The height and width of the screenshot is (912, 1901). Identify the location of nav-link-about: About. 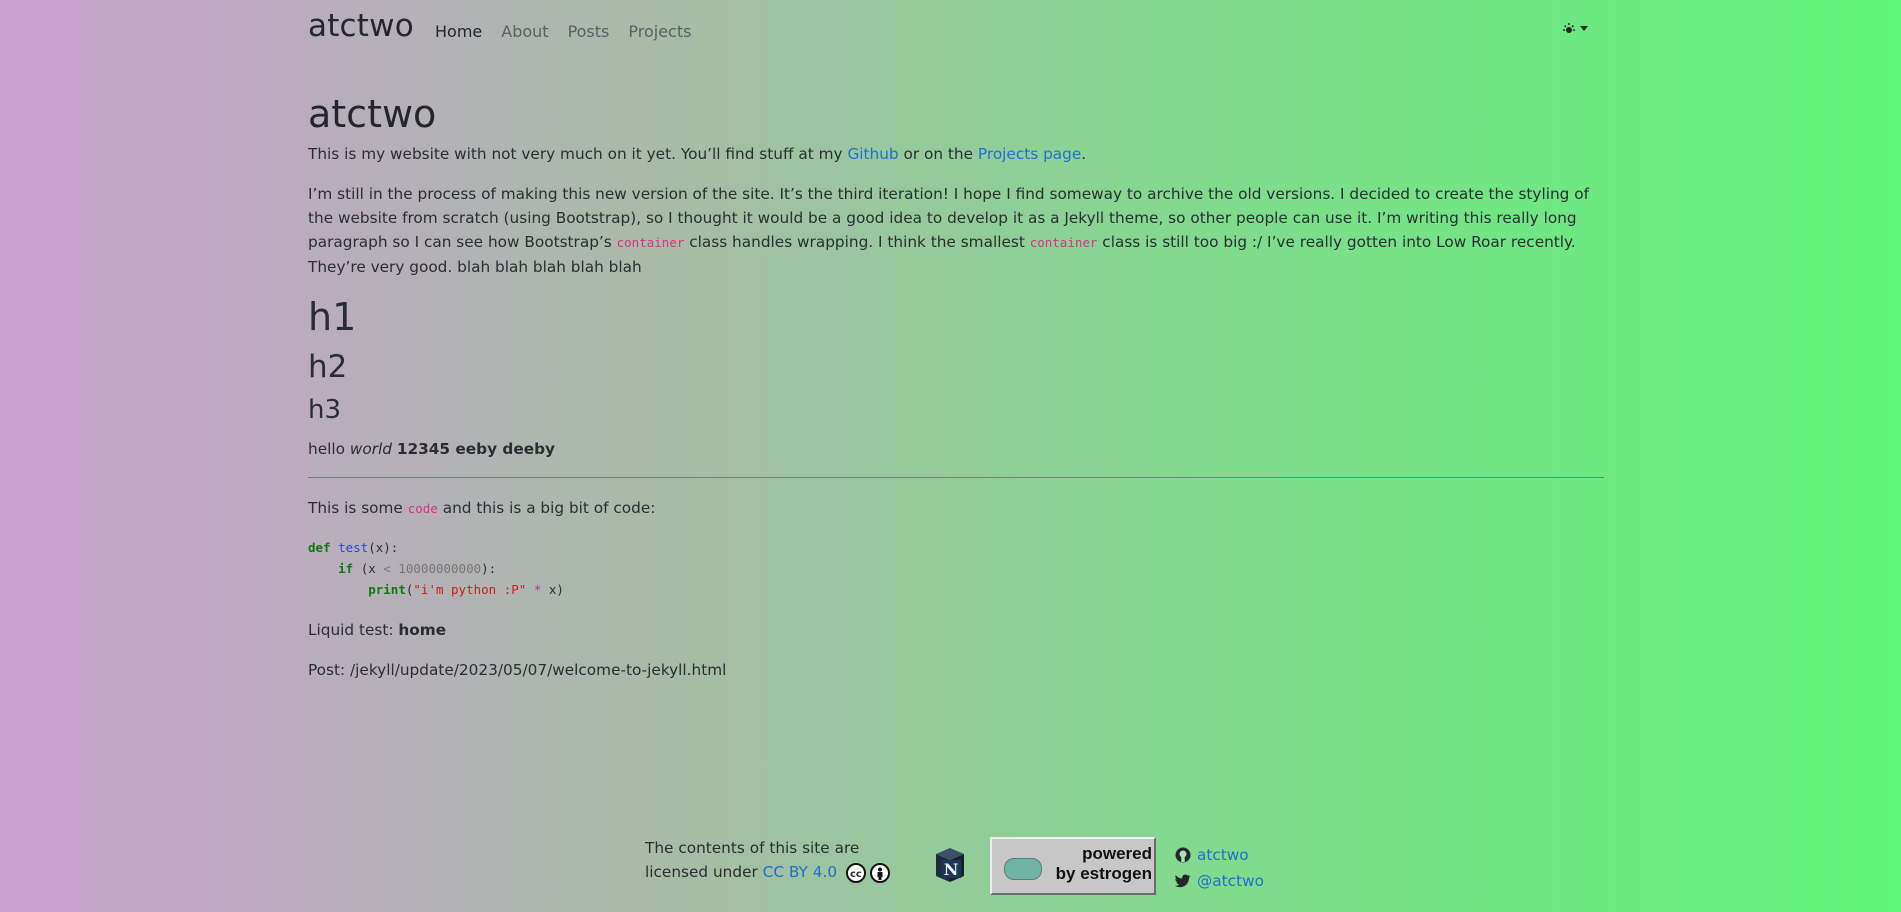
(524, 31).